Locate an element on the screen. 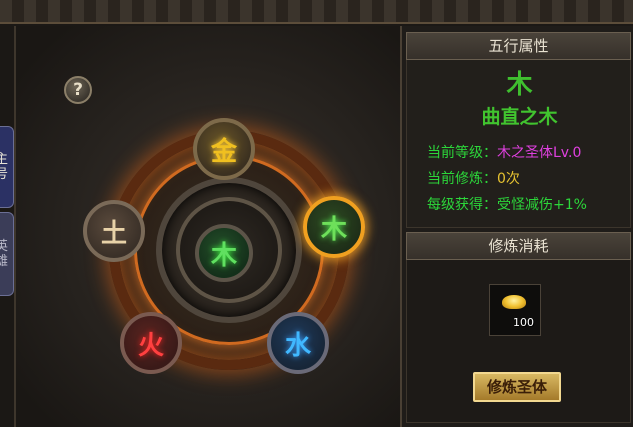 Image resolution: width=633 pixels, height=427 pixels. stat-label: 每级获得： is located at coordinates (462, 205).